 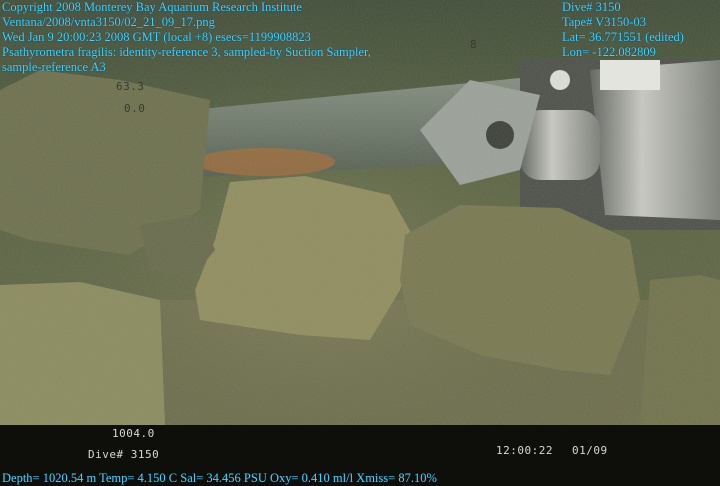 What do you see at coordinates (604, 22) in the screenshot?
I see `tape-number: Tape# V3150-03` at bounding box center [604, 22].